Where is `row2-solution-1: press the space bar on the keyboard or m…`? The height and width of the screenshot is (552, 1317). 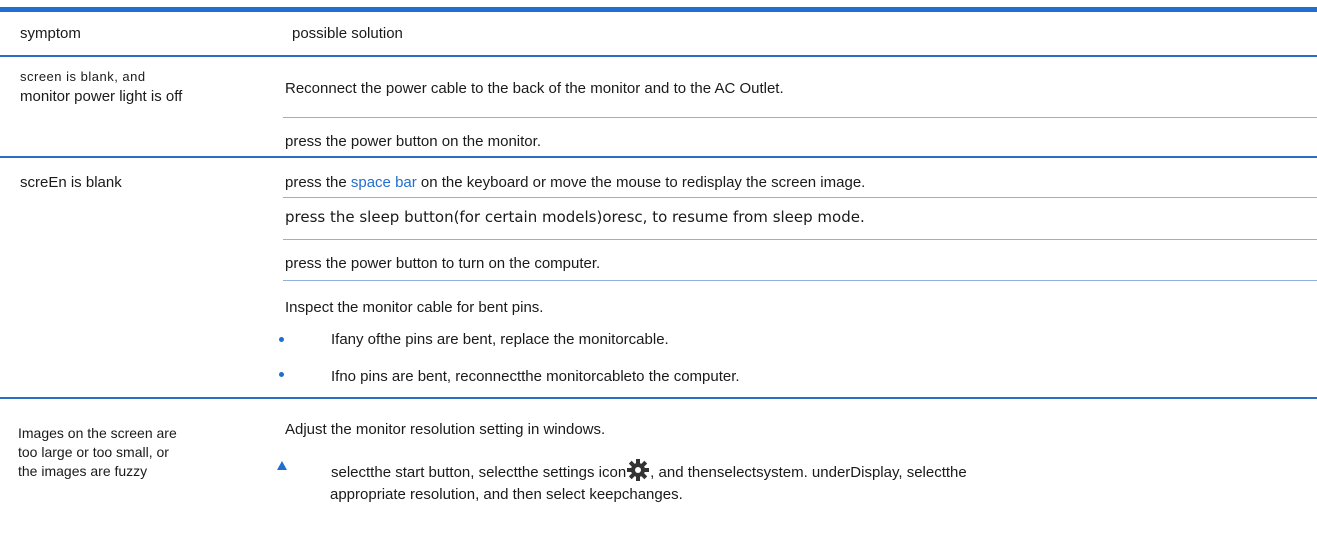 row2-solution-1: press the space bar on the keyboard or m… is located at coordinates (575, 183).